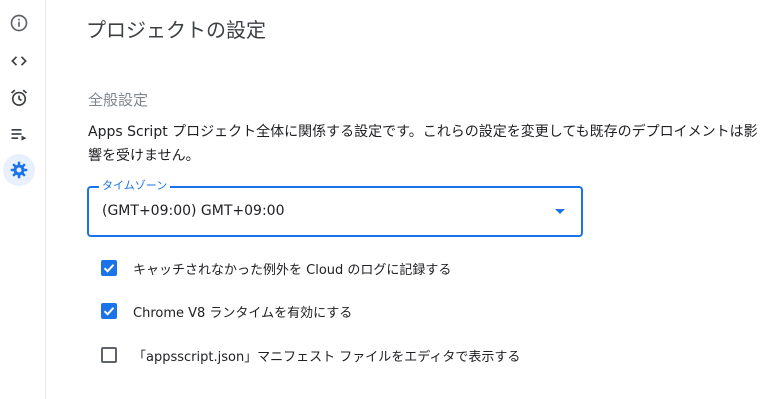 The width and height of the screenshot is (768, 399). I want to click on page-title: プロジェクトの設定, so click(176, 30).